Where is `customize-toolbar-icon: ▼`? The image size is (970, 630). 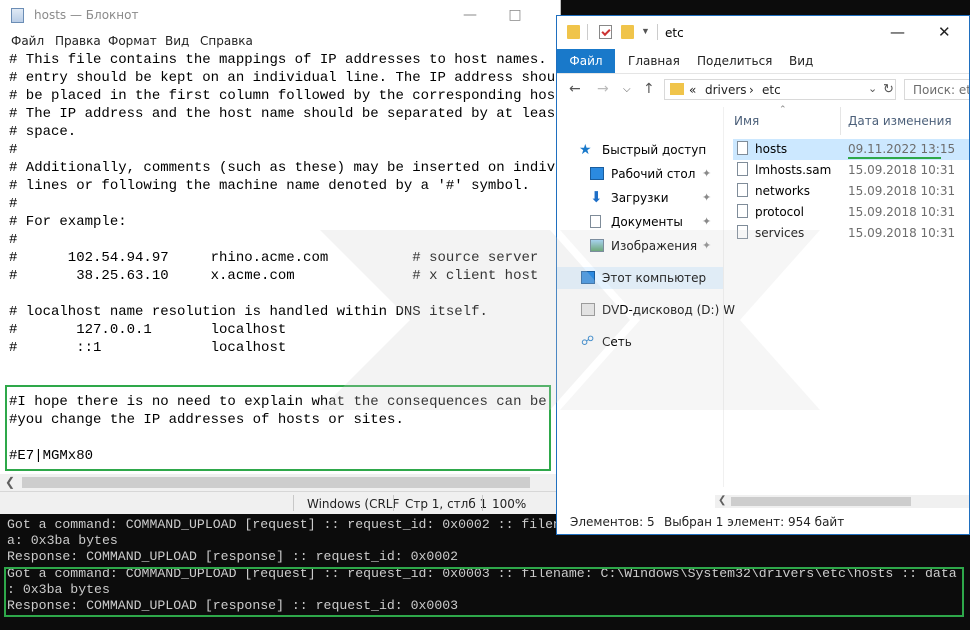 customize-toolbar-icon: ▼ is located at coordinates (647, 33).